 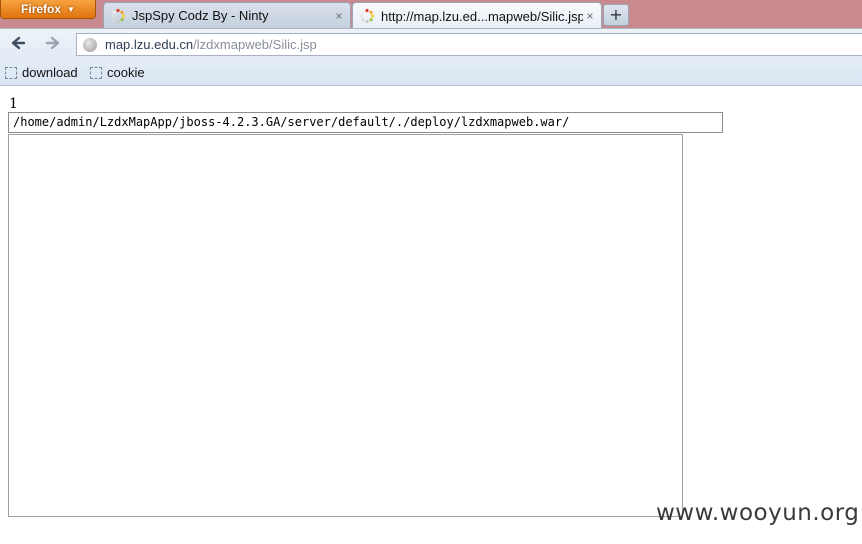 I want to click on bookmark-download: download, so click(x=41, y=72).